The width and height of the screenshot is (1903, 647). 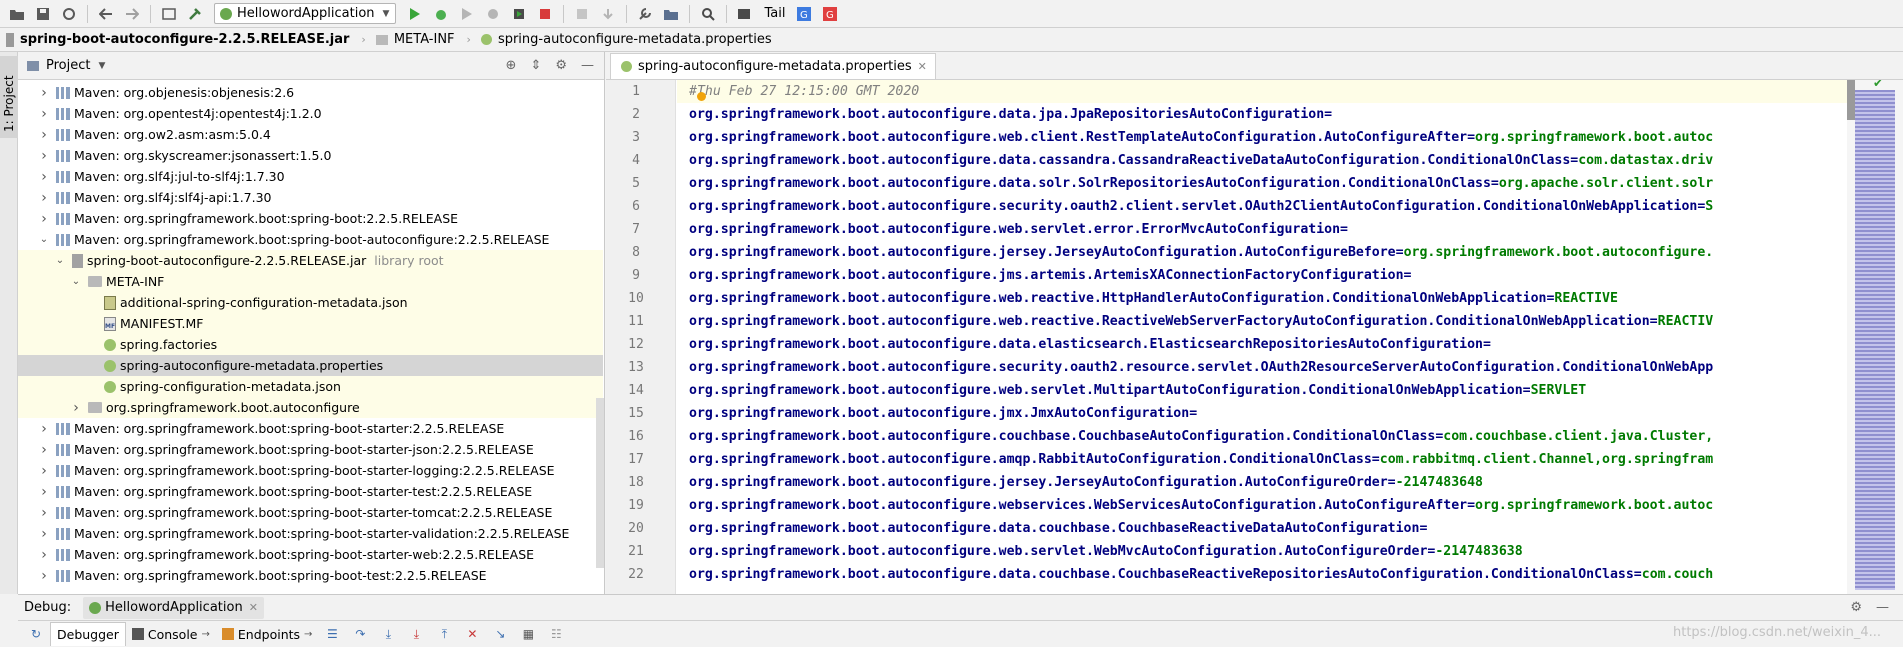 I want to click on collapse-all-icon: ⇕, so click(x=535, y=65).